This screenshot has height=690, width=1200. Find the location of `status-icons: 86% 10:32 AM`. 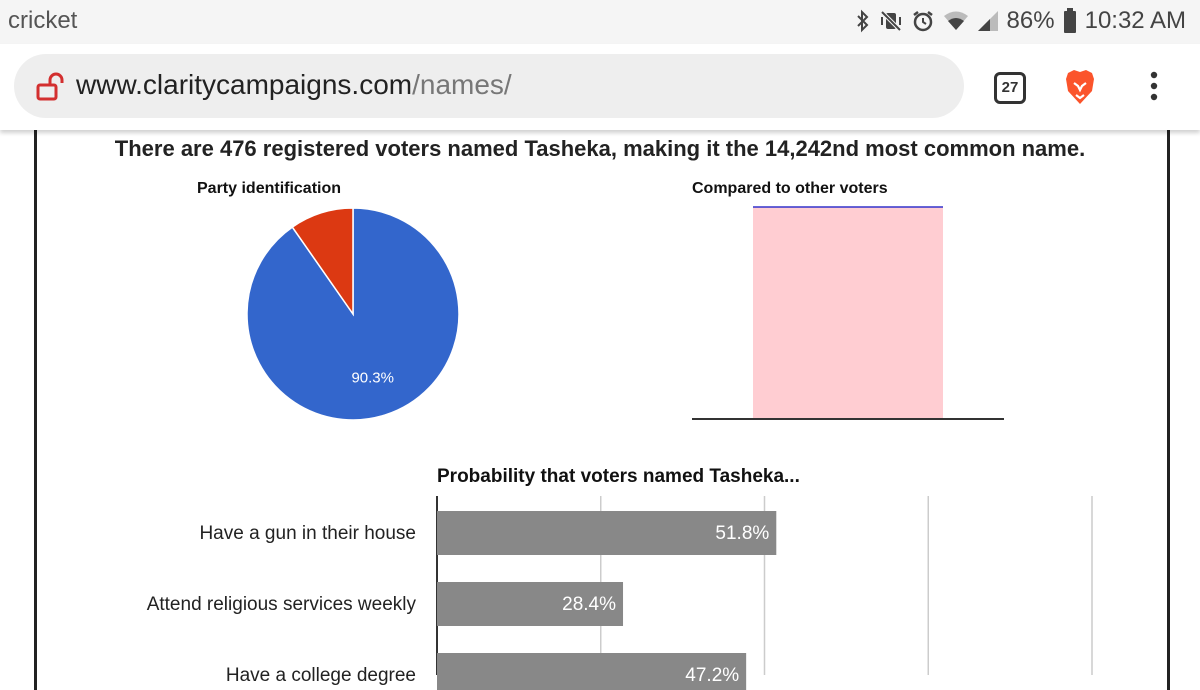

status-icons: 86% 10:32 AM is located at coordinates (1020, 21).